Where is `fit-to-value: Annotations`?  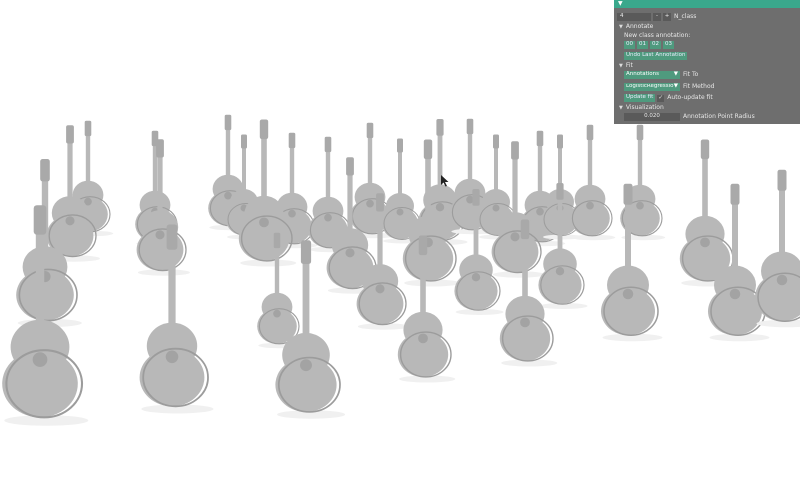
fit-to-value: Annotations is located at coordinates (643, 74).